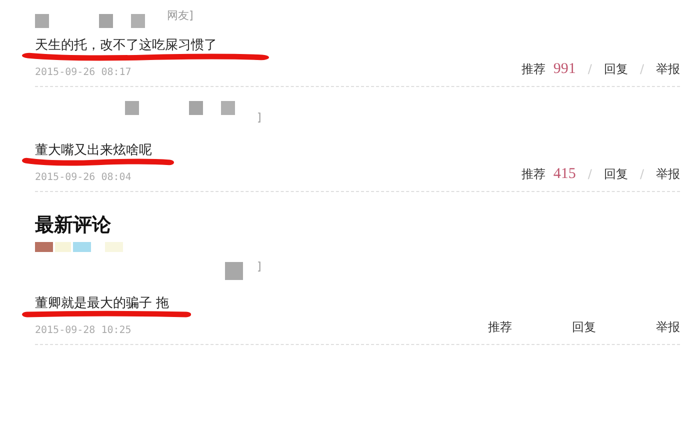 The height and width of the screenshot is (421, 700). What do you see at coordinates (126, 46) in the screenshot?
I see `comment-text: 天生的托，改不了这吃屎习惯了` at bounding box center [126, 46].